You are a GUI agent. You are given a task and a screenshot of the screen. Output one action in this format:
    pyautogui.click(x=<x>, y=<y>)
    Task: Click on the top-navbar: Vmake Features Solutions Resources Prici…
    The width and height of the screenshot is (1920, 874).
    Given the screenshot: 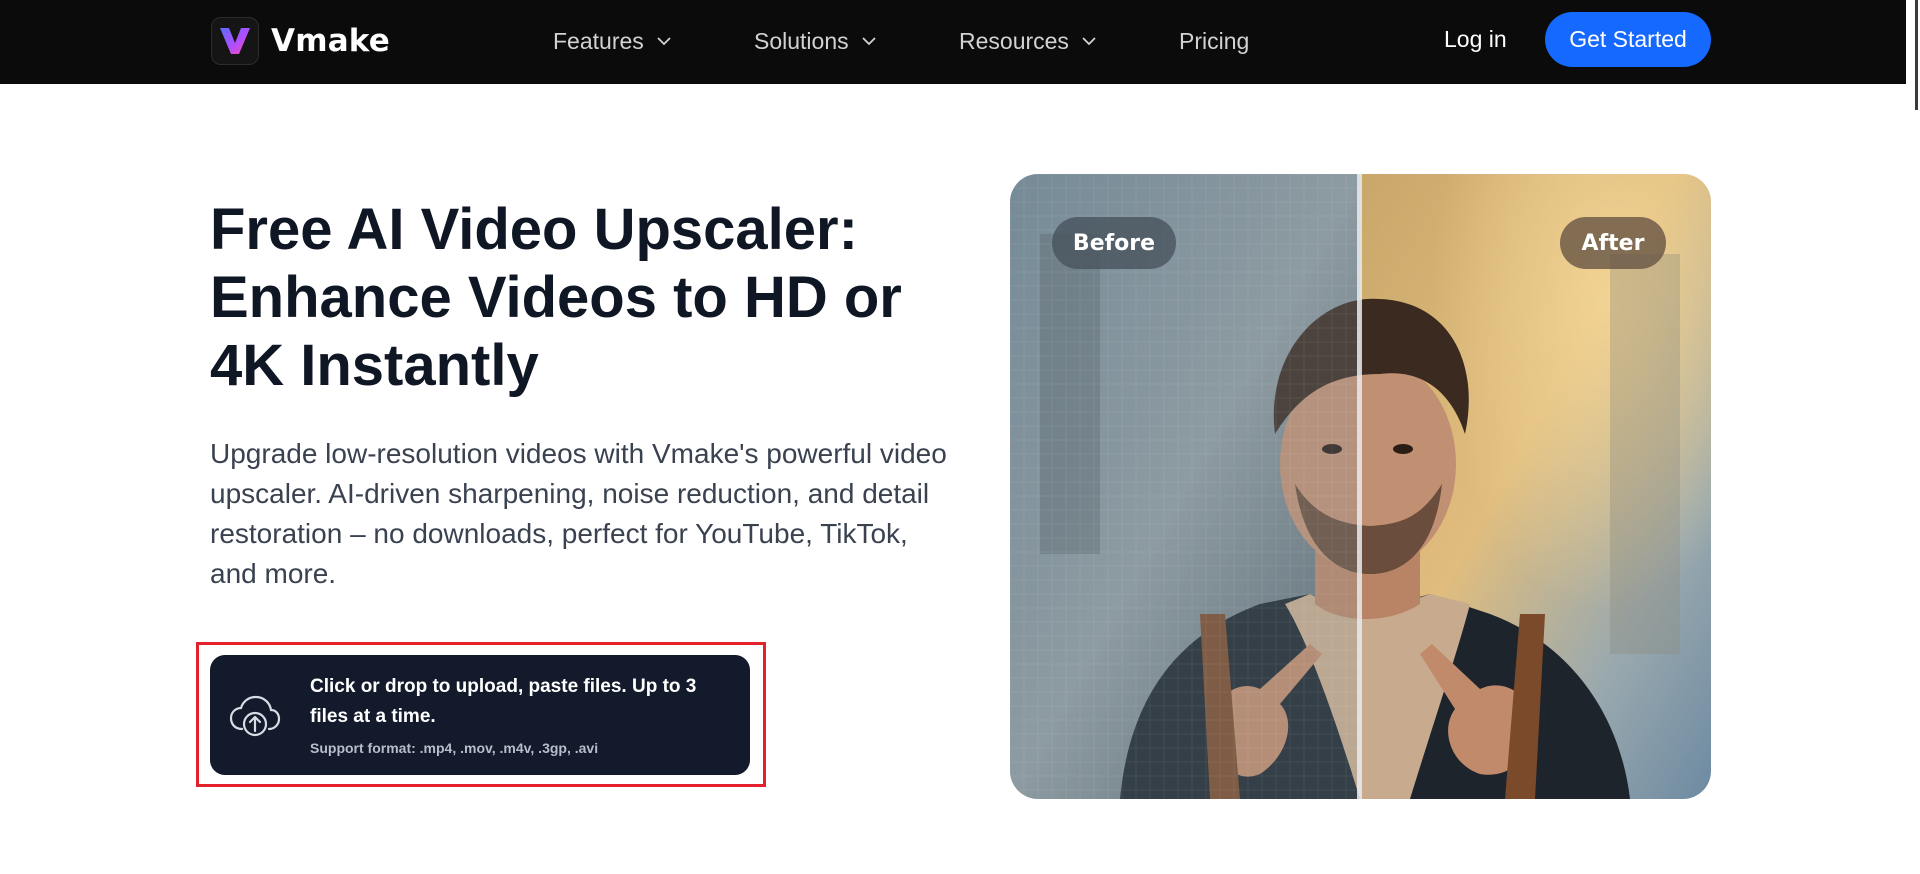 What is the action you would take?
    pyautogui.click(x=960, y=42)
    